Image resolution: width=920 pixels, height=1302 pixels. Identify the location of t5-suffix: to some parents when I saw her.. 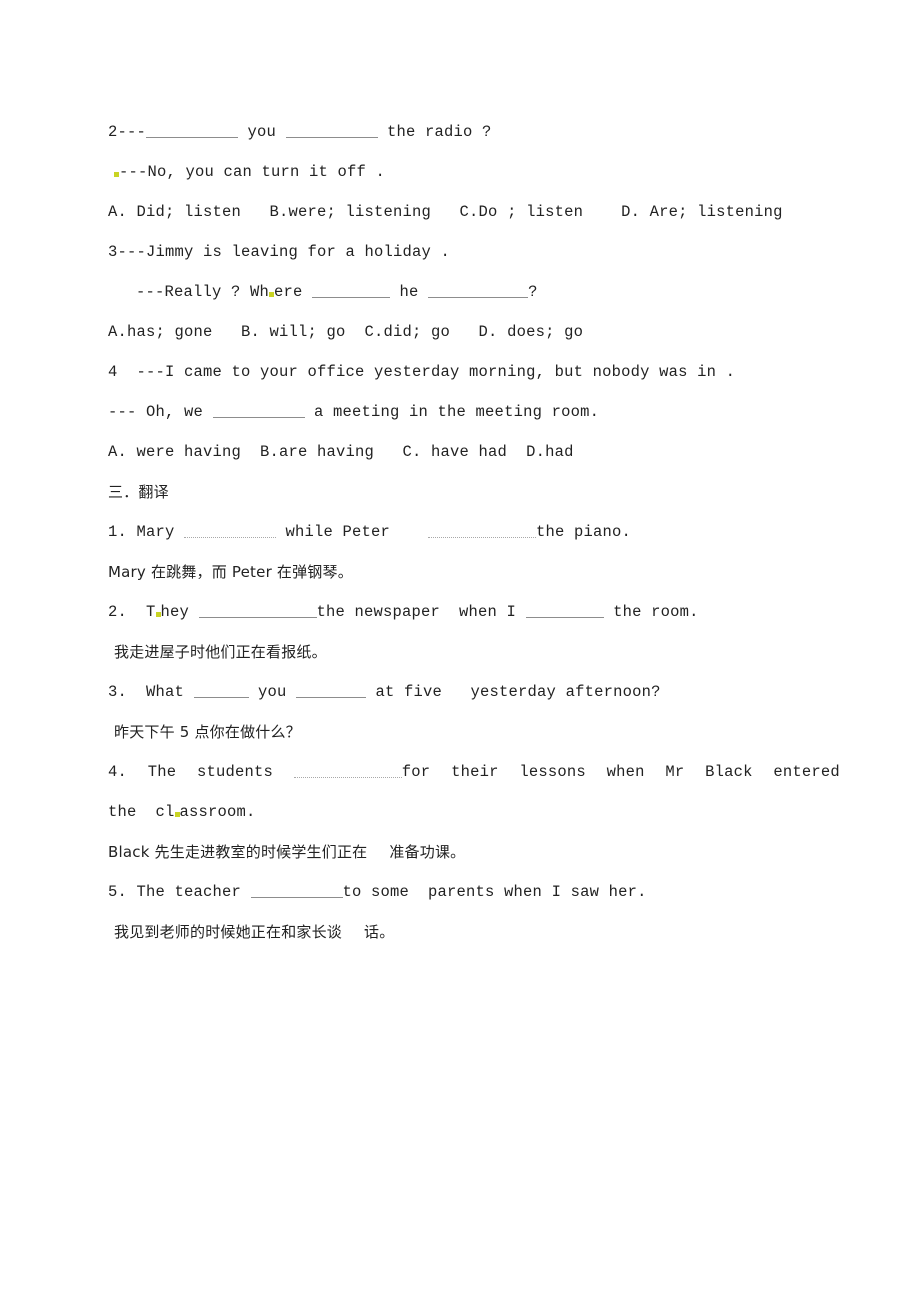
(494, 892).